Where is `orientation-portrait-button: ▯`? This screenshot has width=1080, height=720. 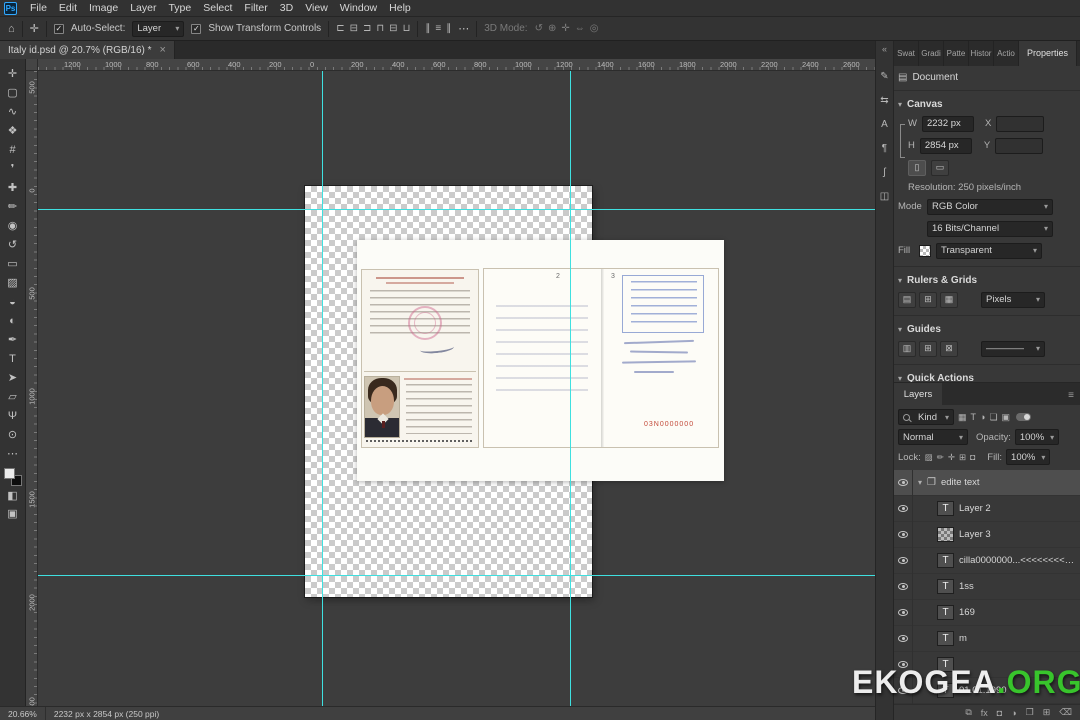
orientation-portrait-button: ▯ is located at coordinates (917, 167).